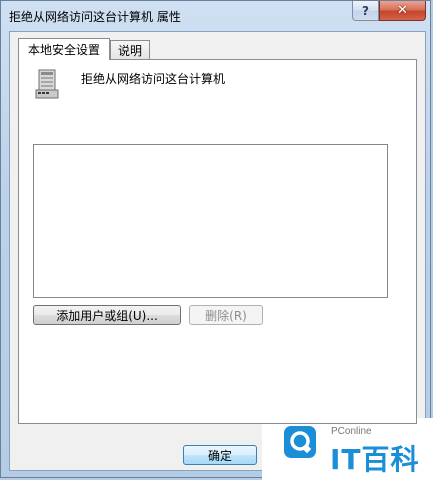 This screenshot has height=480, width=433. I want to click on button-label: 删除(R), so click(226, 315).